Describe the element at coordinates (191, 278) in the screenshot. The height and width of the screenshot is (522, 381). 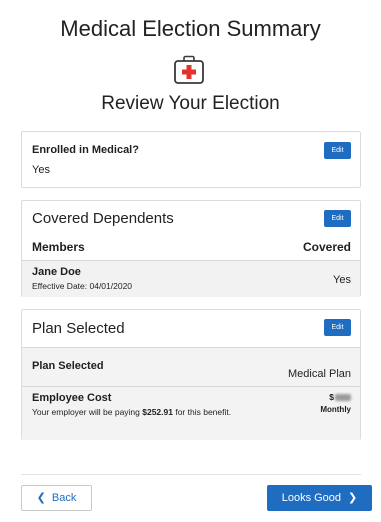
I see `table-row: Jane Doe Effective Date: 04/01/2020 Yes` at that location.